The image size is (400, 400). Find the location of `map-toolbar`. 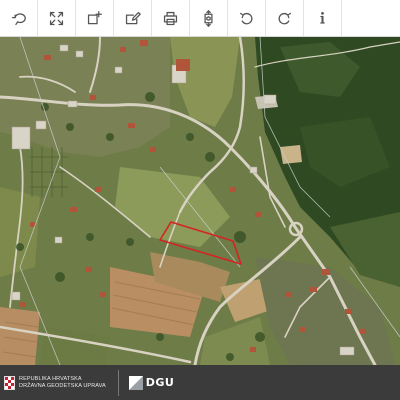

map-toolbar is located at coordinates (200, 18).